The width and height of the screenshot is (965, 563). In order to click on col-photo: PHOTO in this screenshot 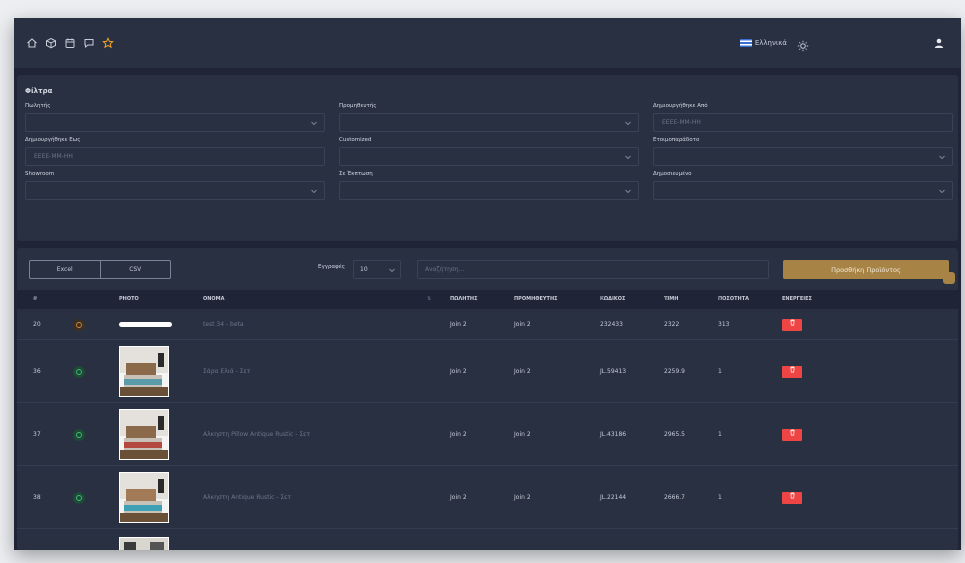, I will do `click(129, 299)`.